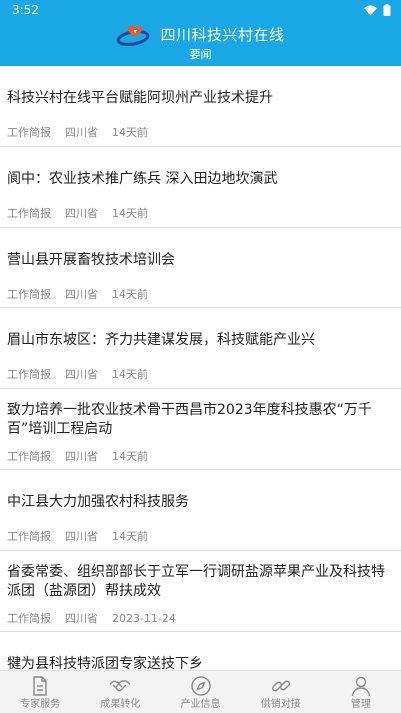 This screenshot has height=713, width=401. Describe the element at coordinates (200, 651) in the screenshot. I see `news-item: 犍为县科技特派团专家送技下乡` at that location.